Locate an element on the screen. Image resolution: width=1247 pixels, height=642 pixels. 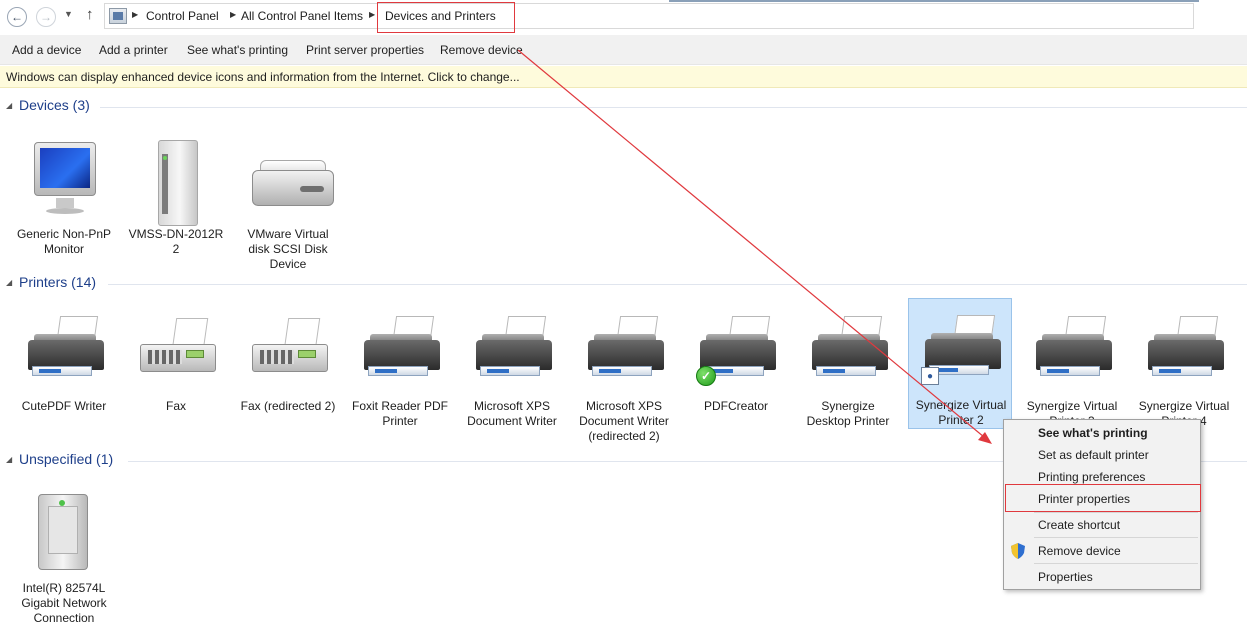
recent-locations-dropdown: ▼ is located at coordinates (68, 14).